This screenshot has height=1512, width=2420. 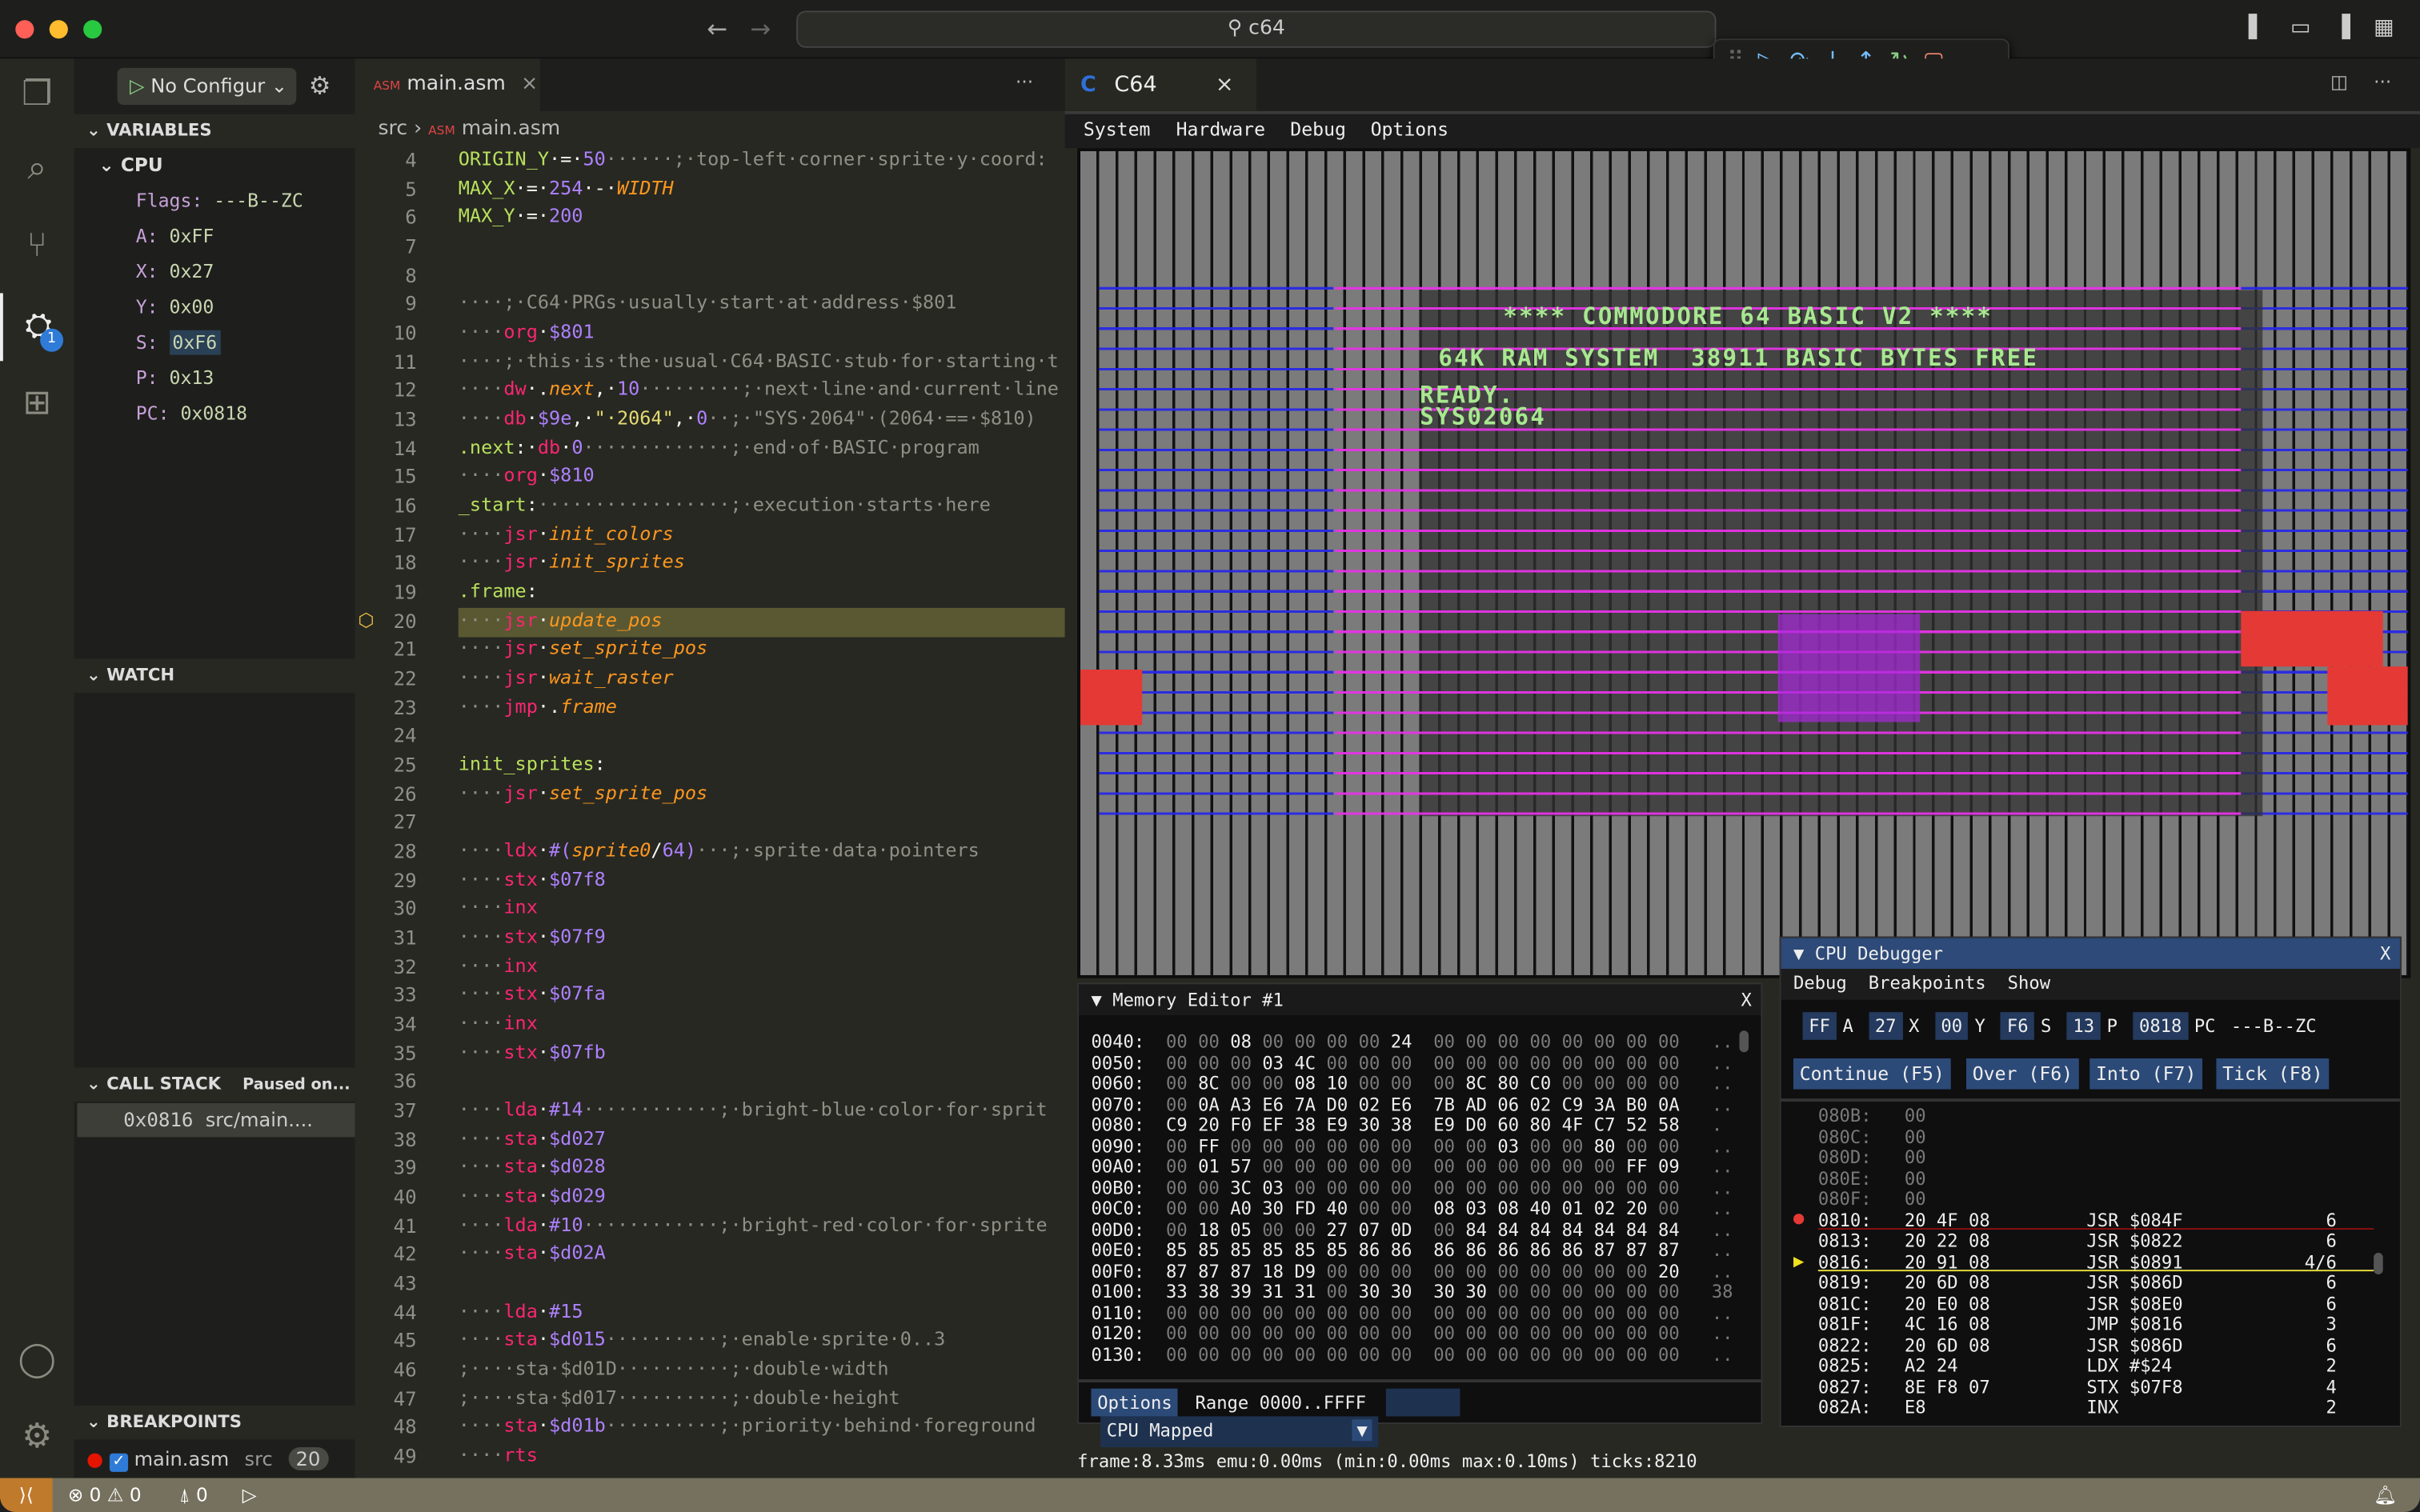 I want to click on memory-scrollbar, so click(x=1744, y=1041).